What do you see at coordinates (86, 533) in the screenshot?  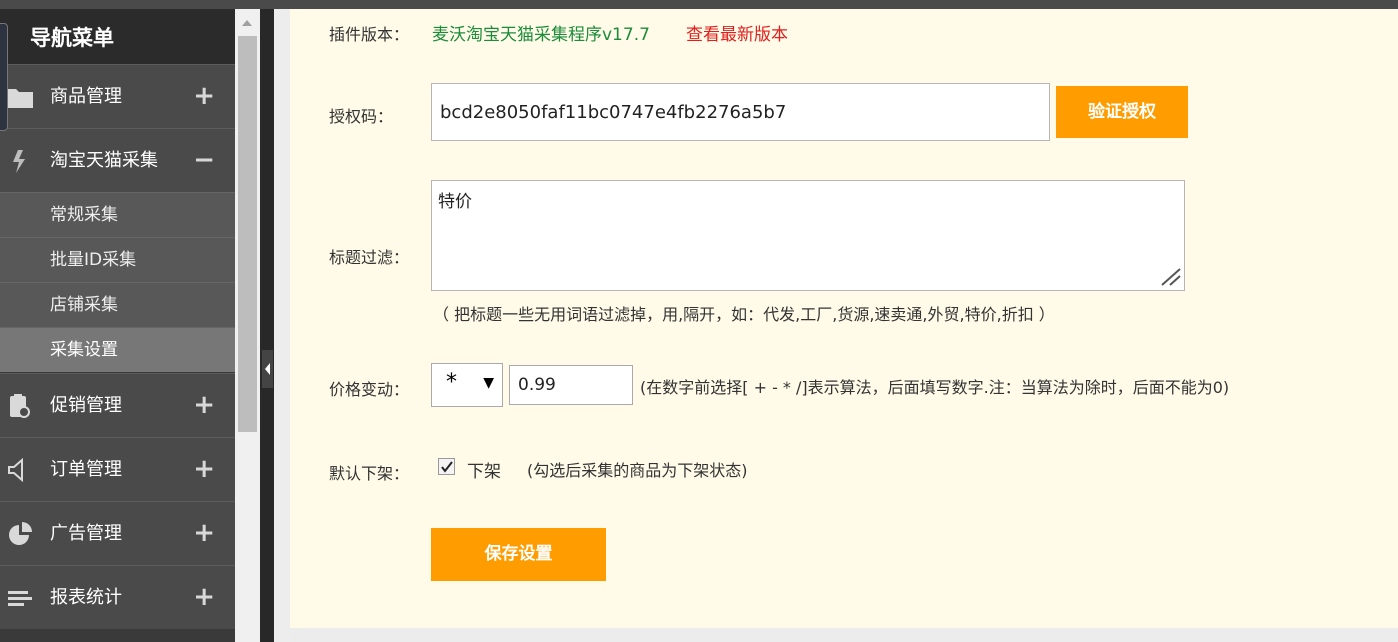 I see `nav-section-label: 广告管理` at bounding box center [86, 533].